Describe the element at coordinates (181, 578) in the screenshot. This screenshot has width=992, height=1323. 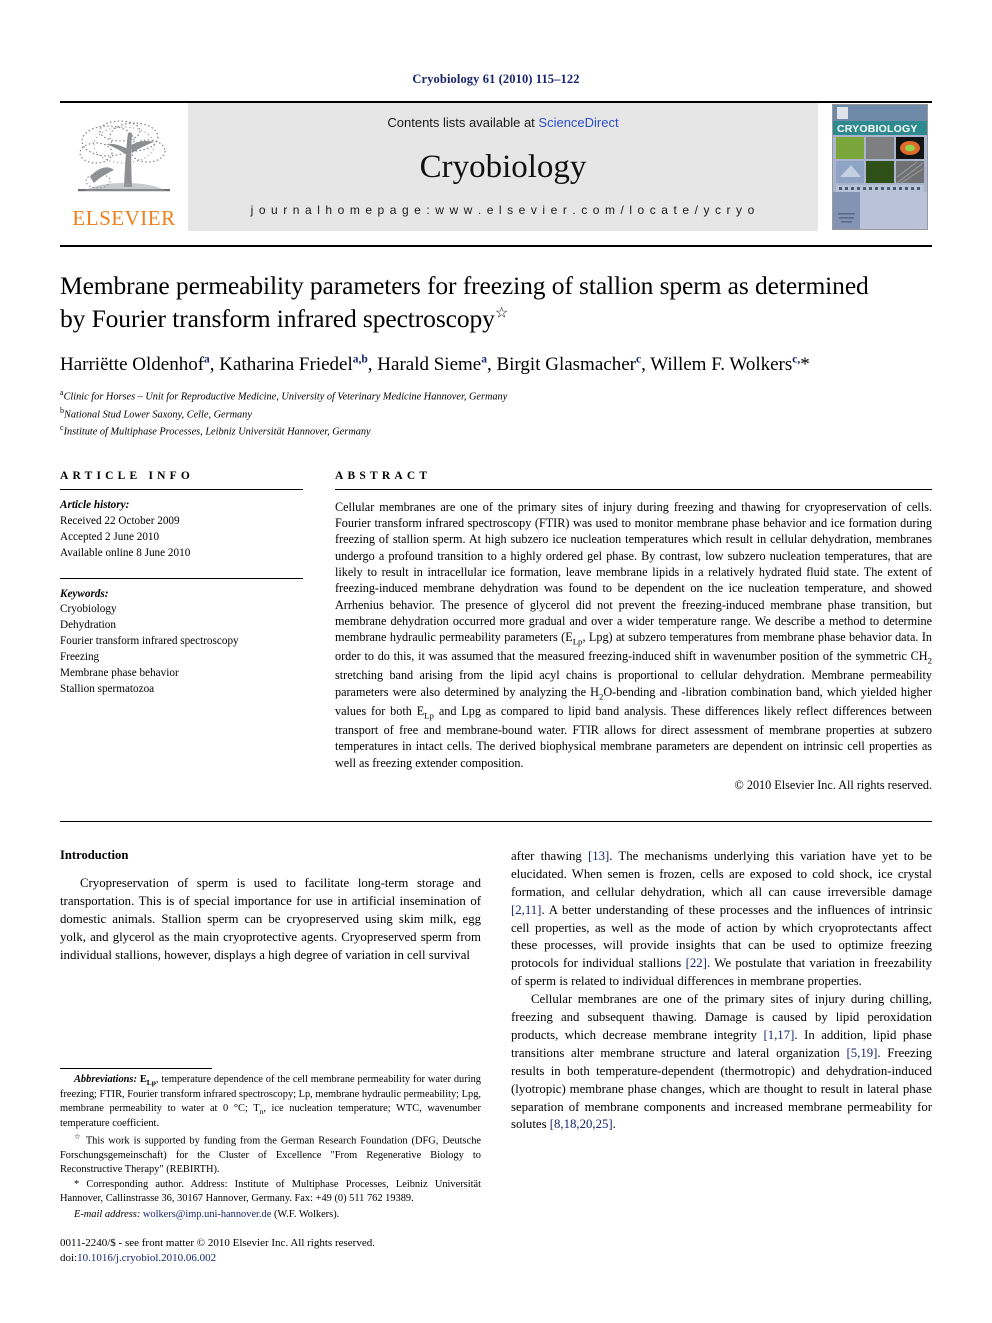
I see `keywords-rule` at that location.